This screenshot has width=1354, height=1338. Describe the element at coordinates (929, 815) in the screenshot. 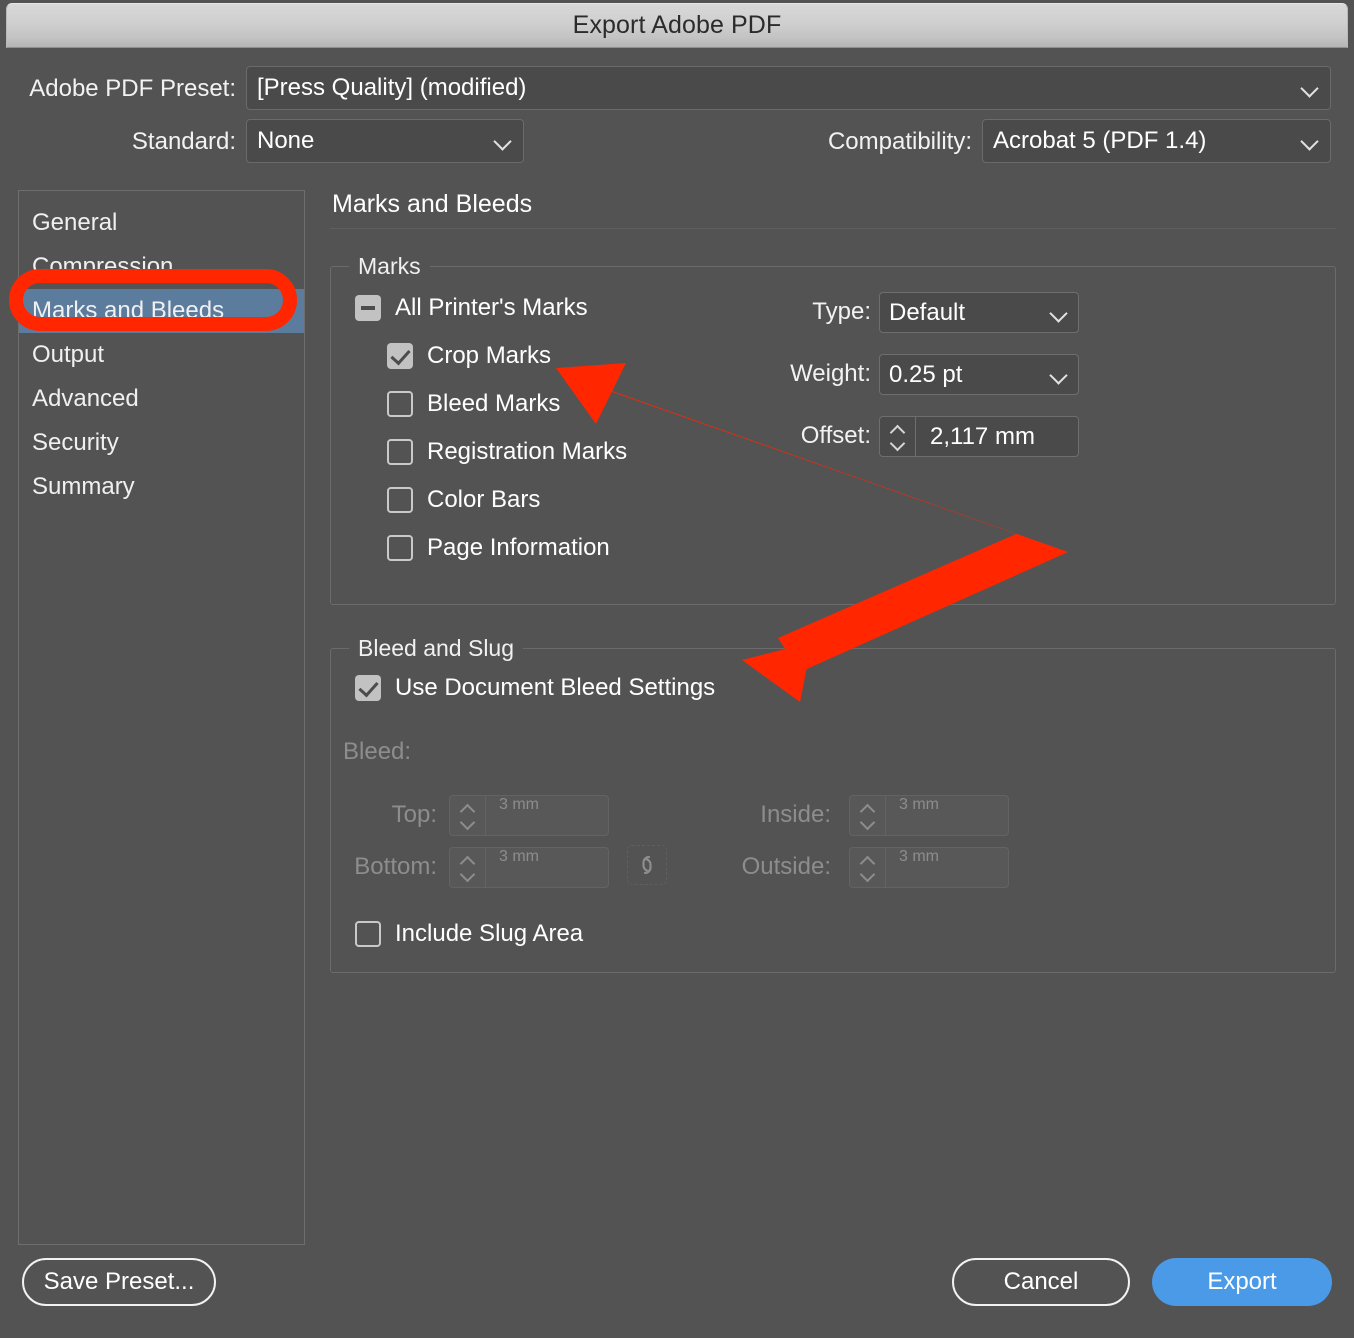

I see `bleed-inside-field: 3 mm` at that location.